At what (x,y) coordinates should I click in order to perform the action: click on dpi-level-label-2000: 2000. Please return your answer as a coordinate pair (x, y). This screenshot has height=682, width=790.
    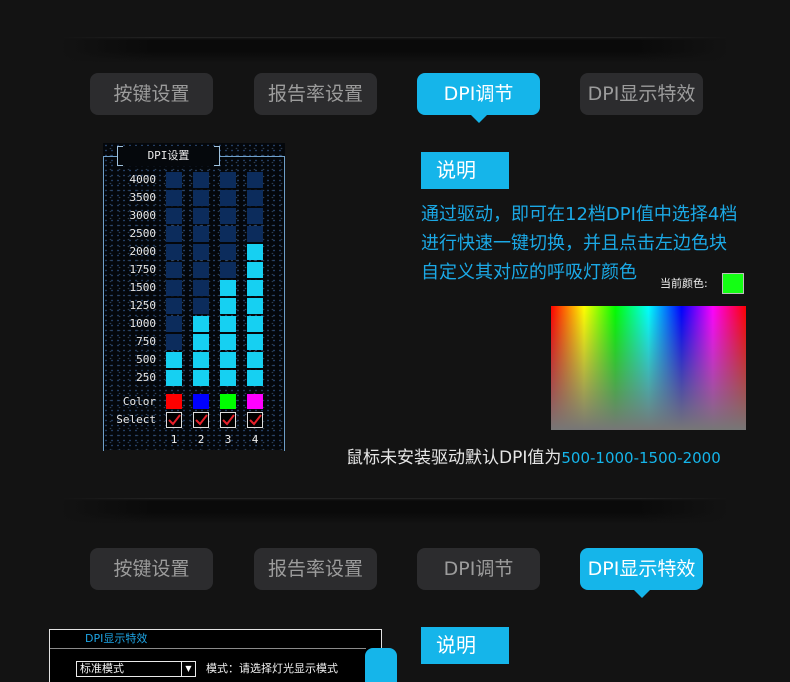
    Looking at the image, I should click on (143, 251).